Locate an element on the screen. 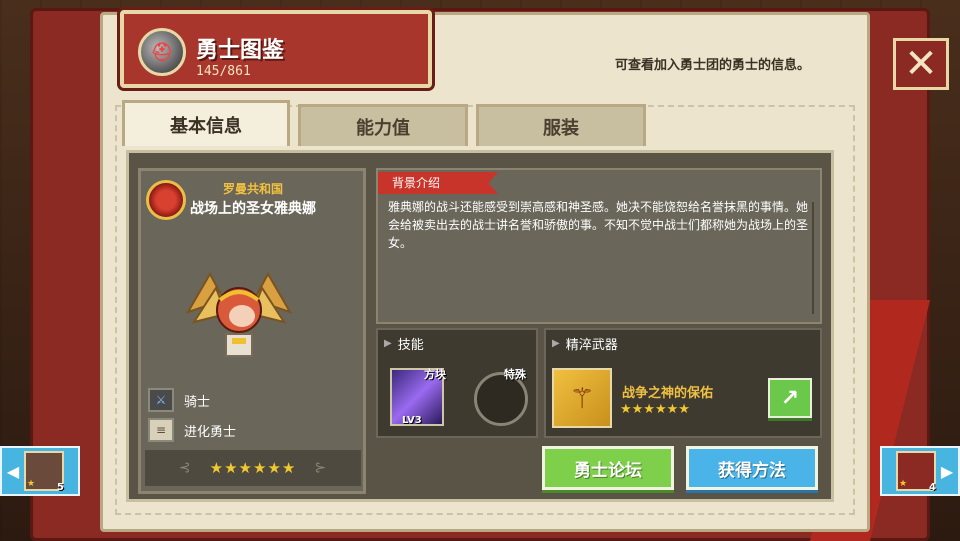 This screenshot has width=960, height=541. hero-class-label: 骑士 is located at coordinates (197, 402).